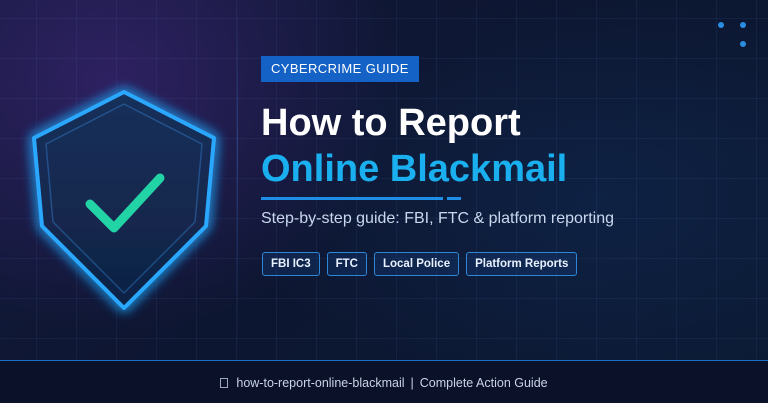 The image size is (768, 403). Describe the element at coordinates (291, 264) in the screenshot. I see `tag-fbi-ic3: FBI IC3` at that location.